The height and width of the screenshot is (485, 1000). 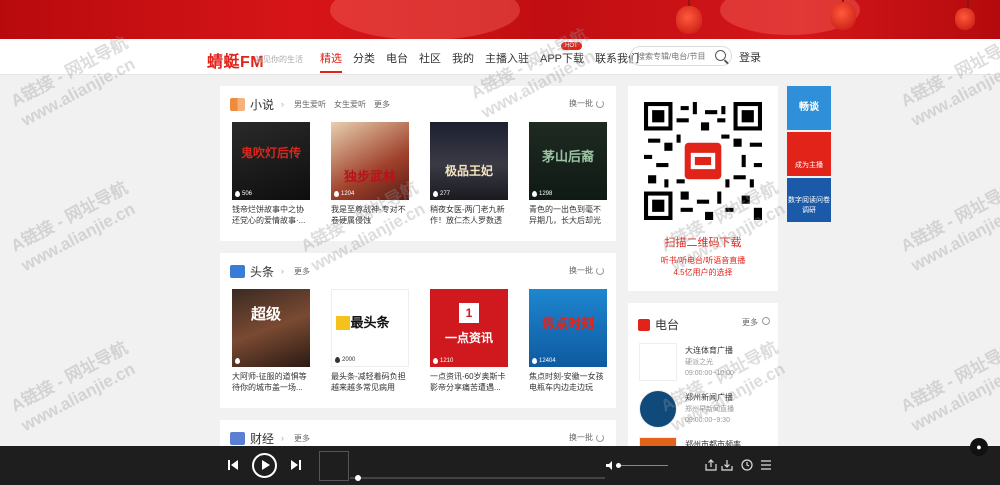 I want to click on cover-image: 最头条 2000, so click(x=370, y=328).